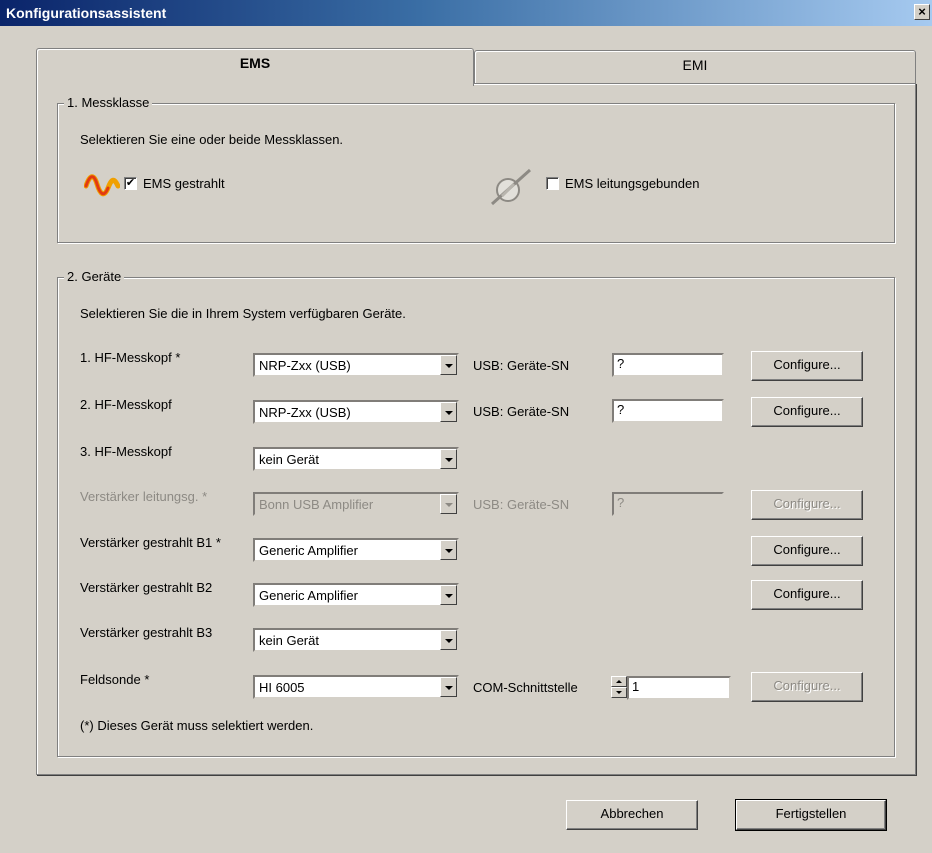 Image resolution: width=932 pixels, height=853 pixels. I want to click on messklasse-legend: 1. Messklasse, so click(108, 102).